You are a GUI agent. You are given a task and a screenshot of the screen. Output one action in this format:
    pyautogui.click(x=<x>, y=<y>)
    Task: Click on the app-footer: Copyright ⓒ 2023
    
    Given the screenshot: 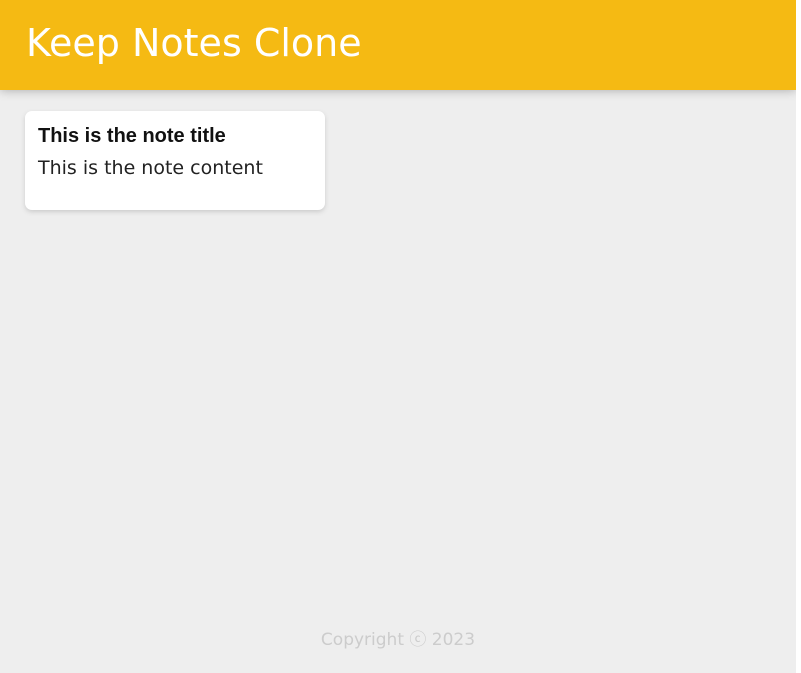 What is the action you would take?
    pyautogui.click(x=398, y=640)
    